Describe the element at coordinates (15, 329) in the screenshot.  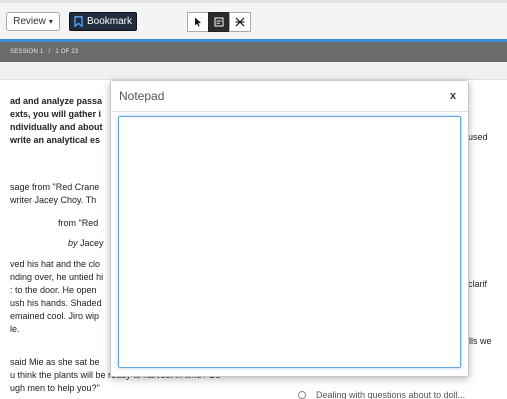
I see `story-line: le.` at that location.